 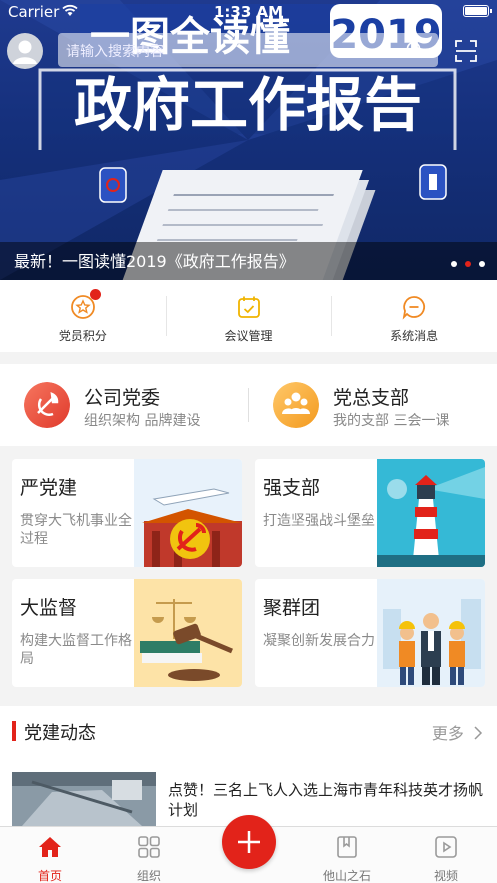 I want to click on video-icon, so click(x=446, y=847).